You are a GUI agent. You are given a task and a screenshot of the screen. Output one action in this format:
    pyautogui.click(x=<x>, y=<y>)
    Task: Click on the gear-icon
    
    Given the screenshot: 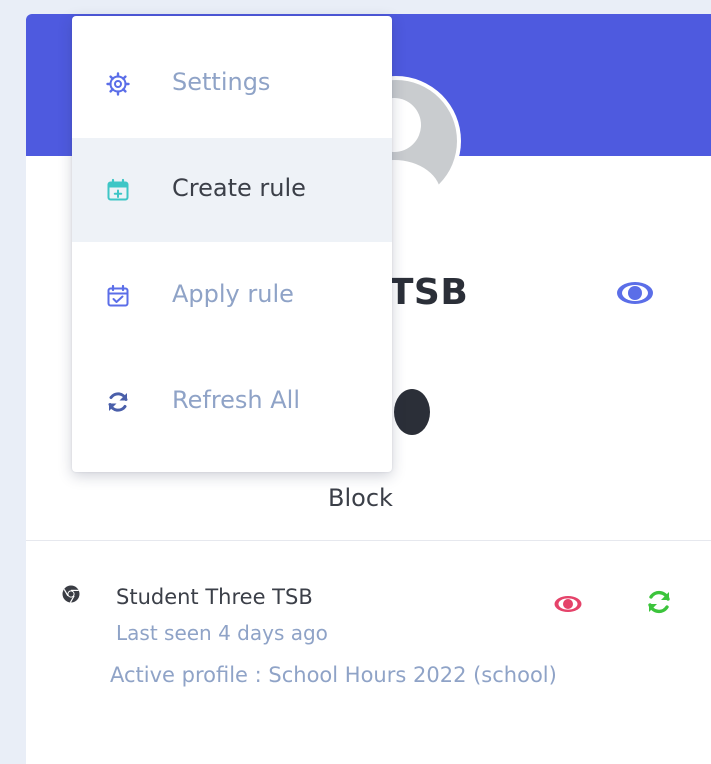 What is the action you would take?
    pyautogui.click(x=118, y=84)
    